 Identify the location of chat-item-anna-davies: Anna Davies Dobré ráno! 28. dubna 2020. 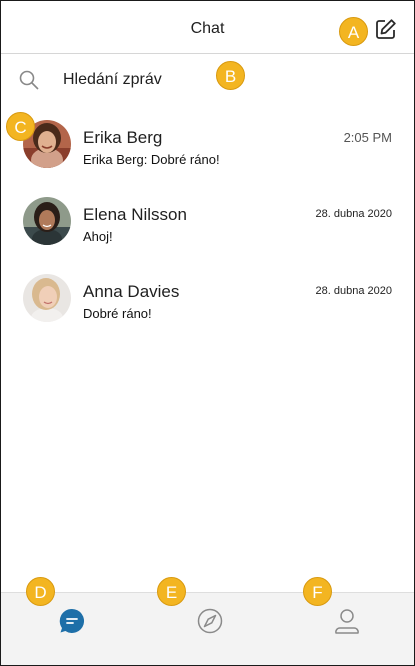
(207, 298).